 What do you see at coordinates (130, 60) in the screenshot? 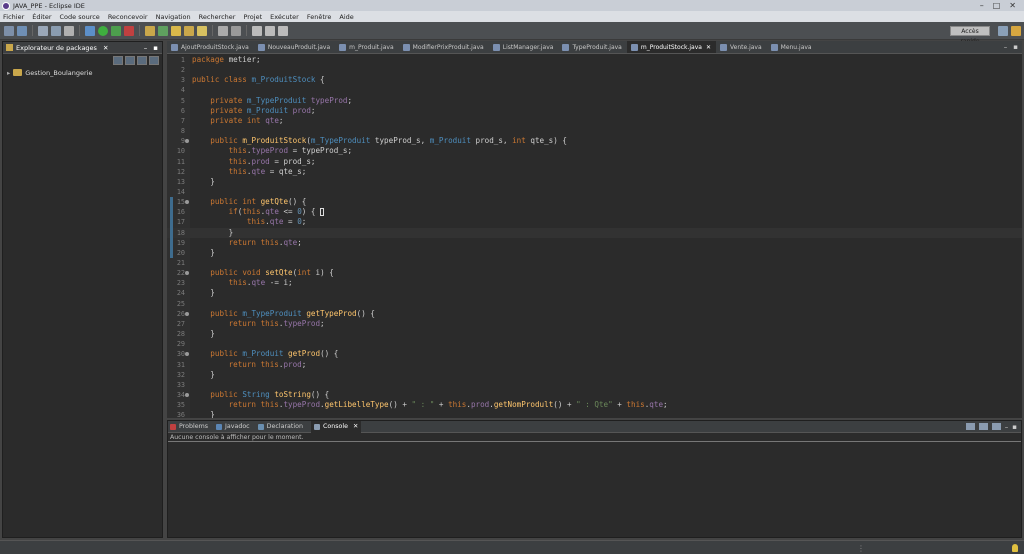
I see `link-editor-icon` at bounding box center [130, 60].